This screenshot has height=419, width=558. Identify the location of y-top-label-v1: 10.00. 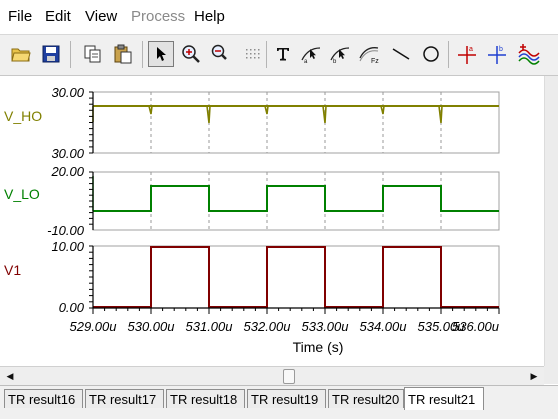
(67, 246).